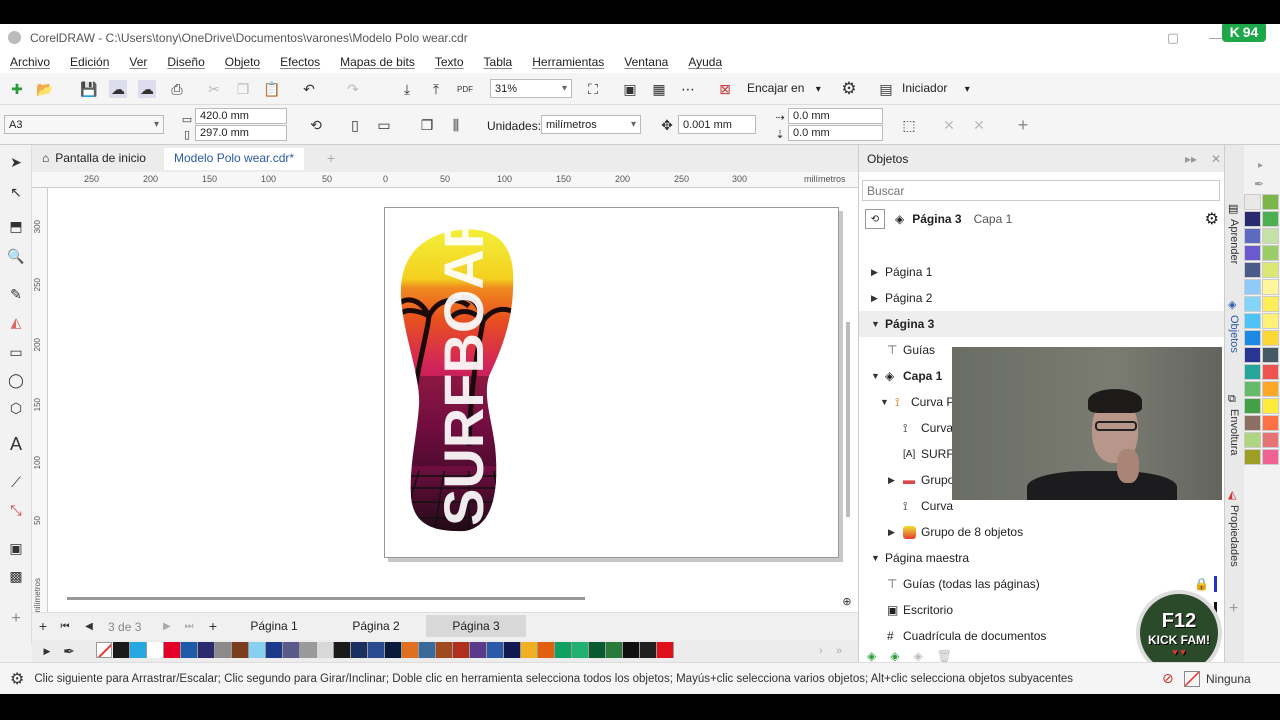 This screenshot has width=1280, height=720. Describe the element at coordinates (894, 656) in the screenshot. I see `new-master-layer-icon: ◈` at that location.